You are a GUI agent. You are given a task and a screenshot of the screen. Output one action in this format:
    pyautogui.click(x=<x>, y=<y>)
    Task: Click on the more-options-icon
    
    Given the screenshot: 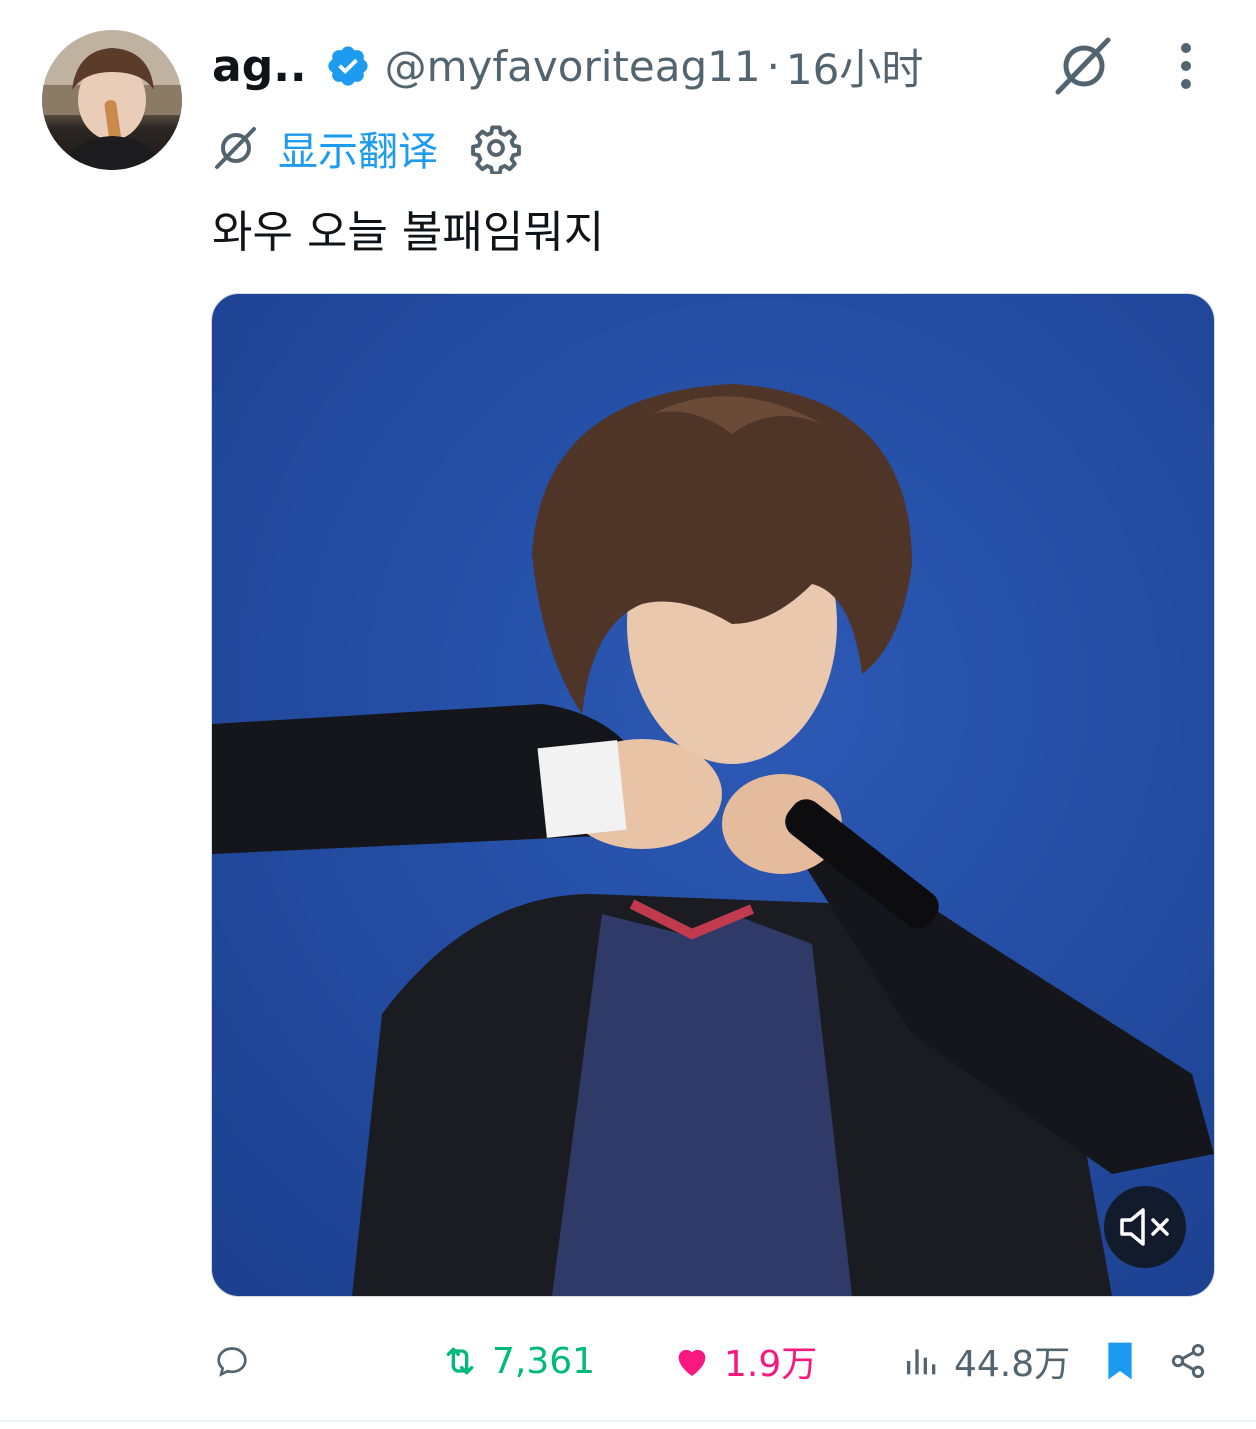 What is the action you would take?
    pyautogui.click(x=1186, y=66)
    